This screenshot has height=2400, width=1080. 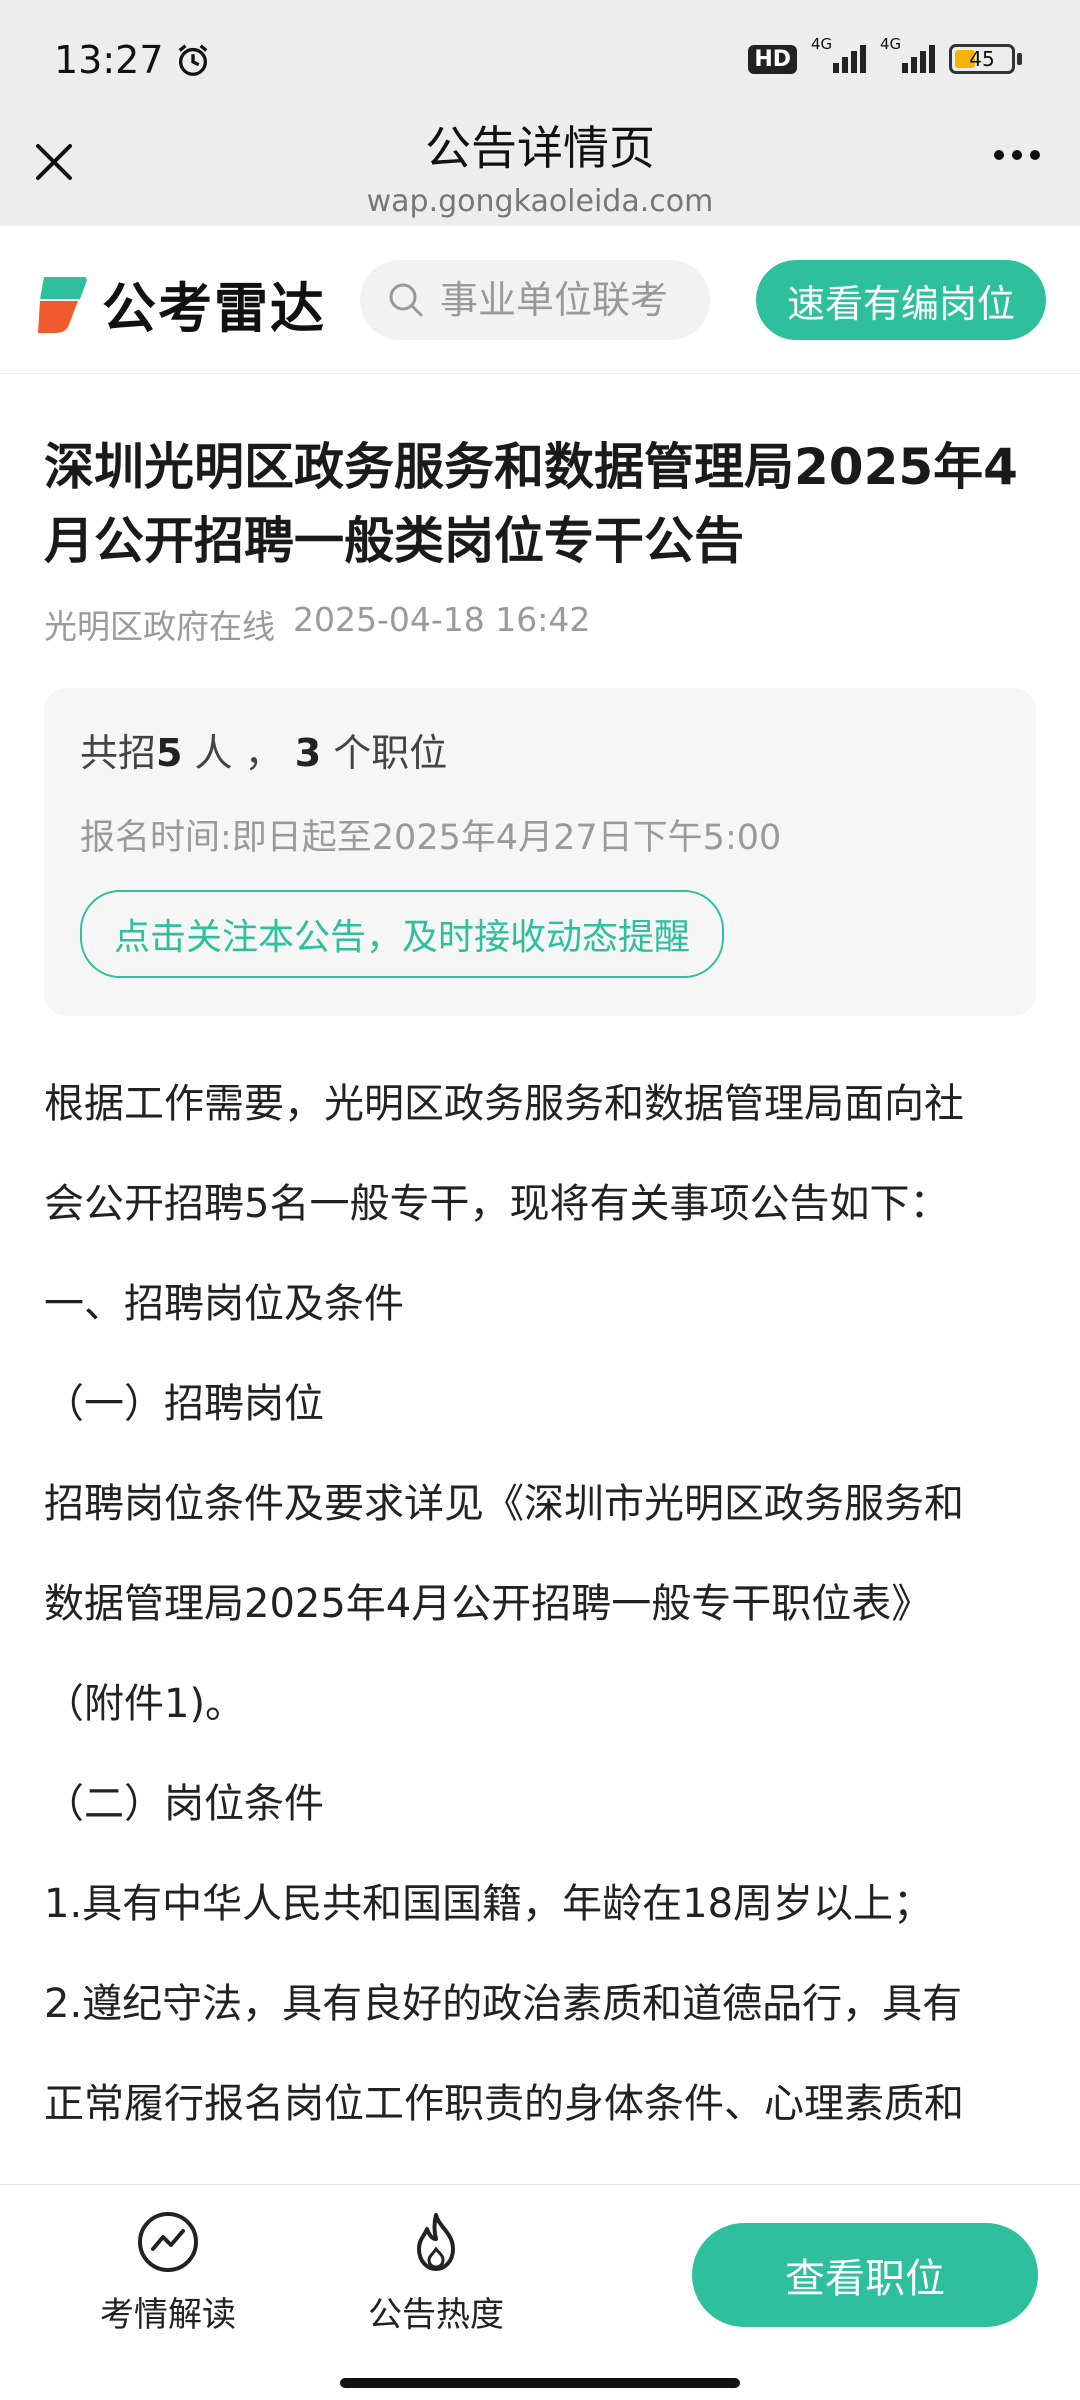 What do you see at coordinates (436, 2272) in the screenshot?
I see `announcement-heat-button: 公告热度` at bounding box center [436, 2272].